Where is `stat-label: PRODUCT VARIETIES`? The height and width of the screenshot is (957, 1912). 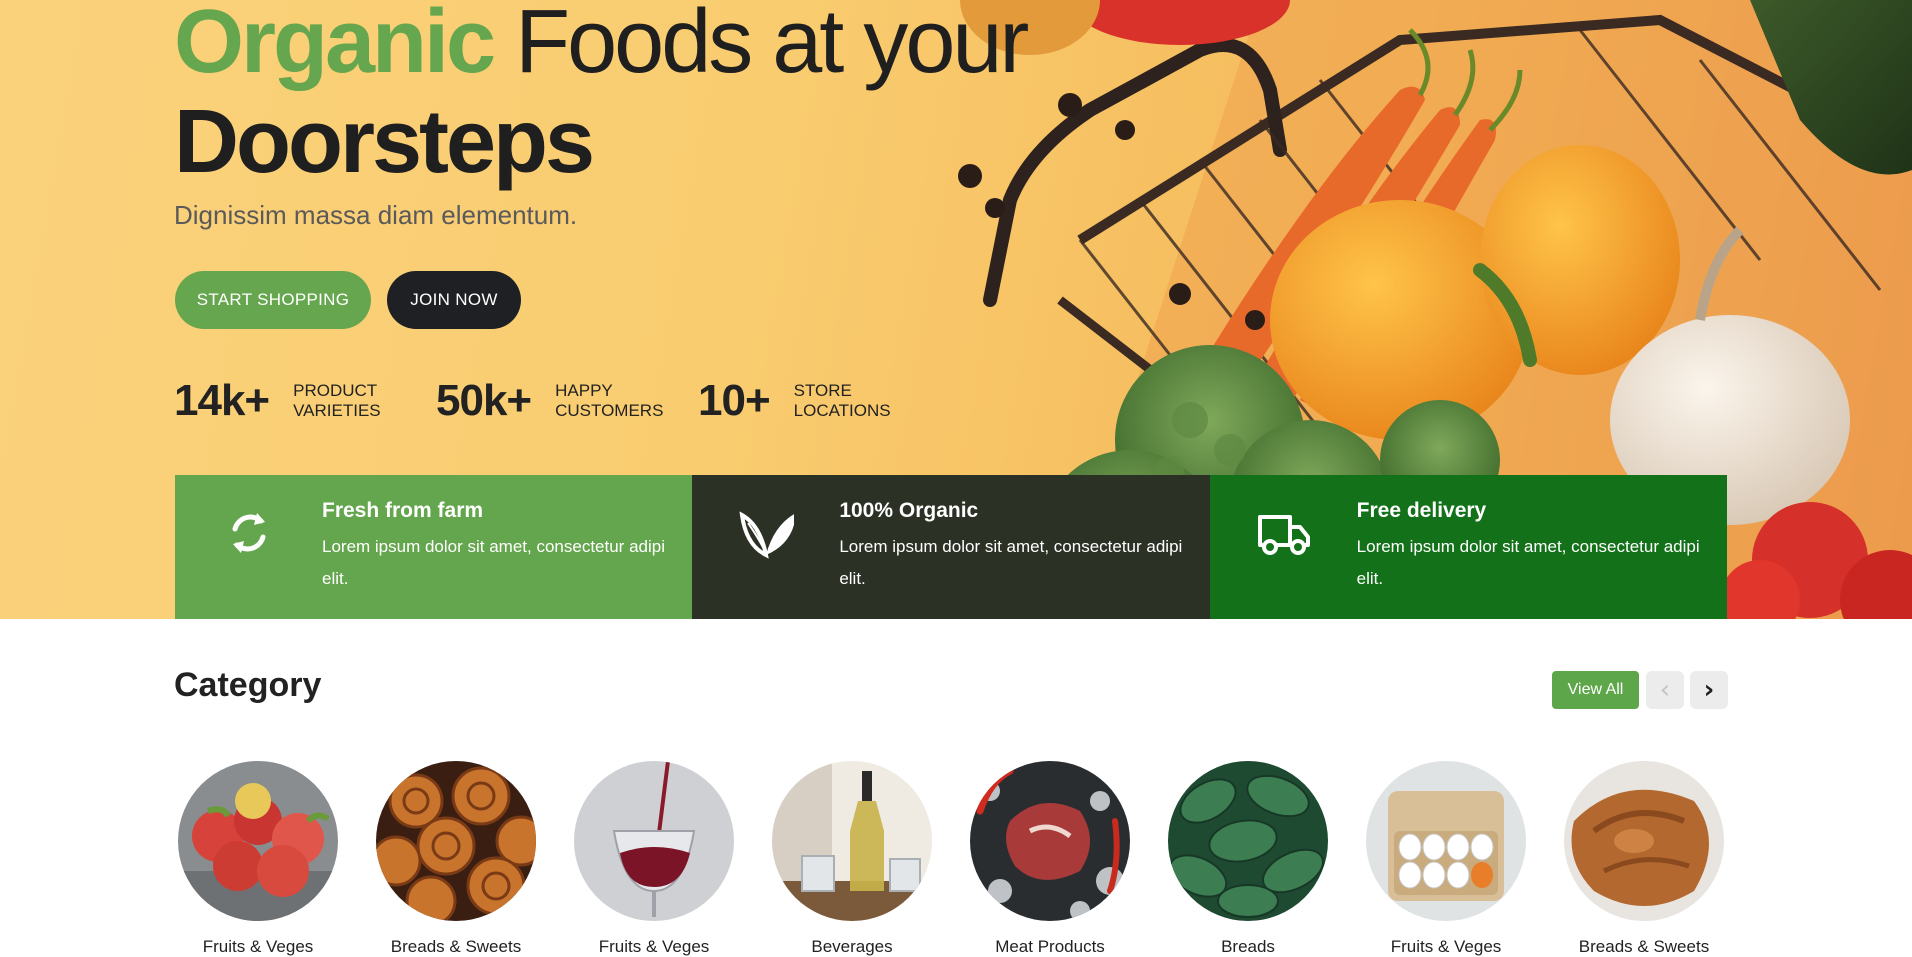 stat-label: PRODUCT VARIETIES is located at coordinates (358, 401).